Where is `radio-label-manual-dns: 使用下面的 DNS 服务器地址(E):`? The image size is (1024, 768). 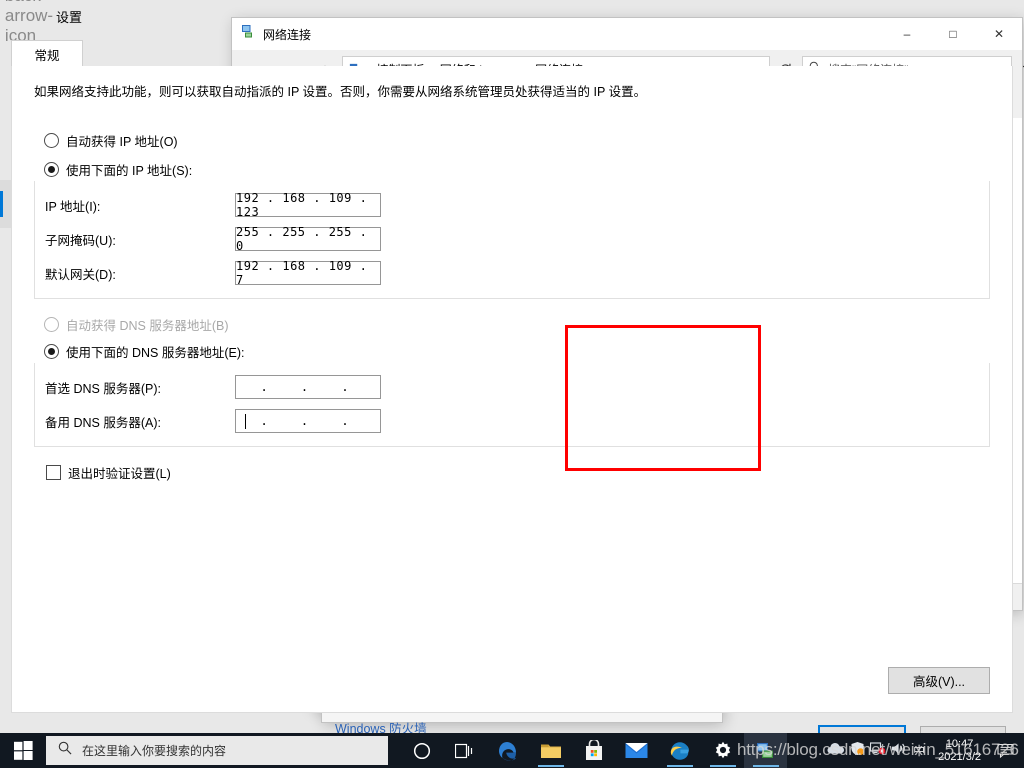
radio-label-manual-dns: 使用下面的 DNS 服务器地址(E): is located at coordinates (155, 353).